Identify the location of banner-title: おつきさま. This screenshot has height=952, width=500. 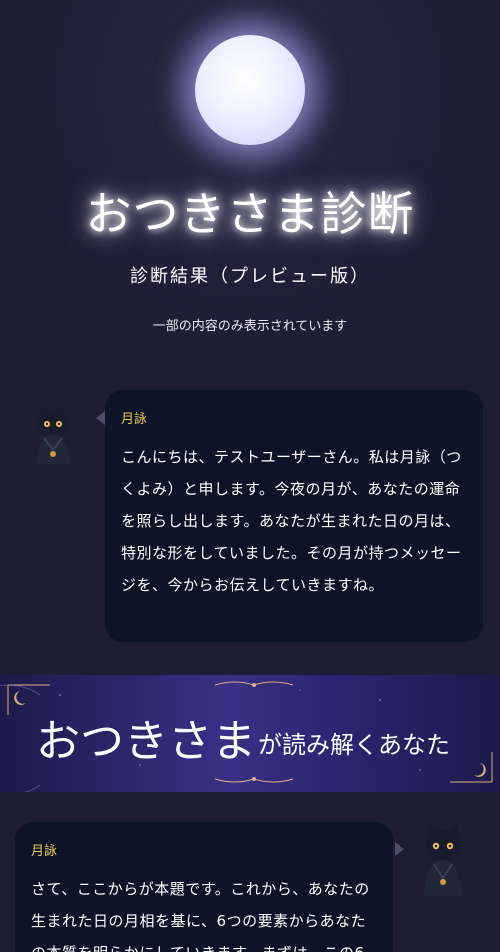
(146, 741).